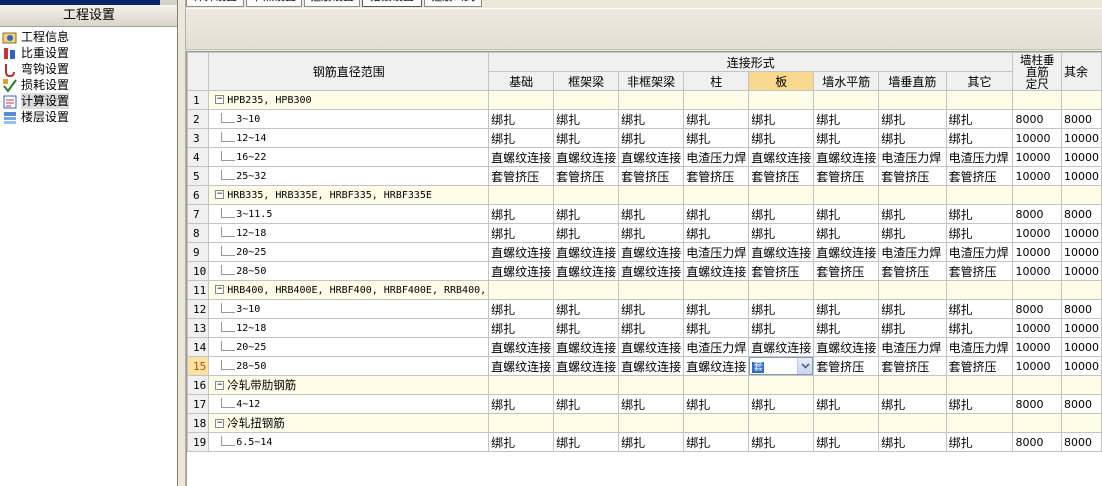 The image size is (1102, 486). I want to click on diameter-cell: 3~11.5, so click(349, 214).